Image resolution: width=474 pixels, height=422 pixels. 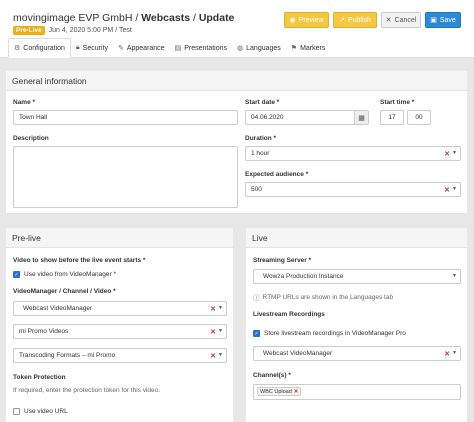 I want to click on checkbox-unchecked-icon, so click(x=16, y=411).